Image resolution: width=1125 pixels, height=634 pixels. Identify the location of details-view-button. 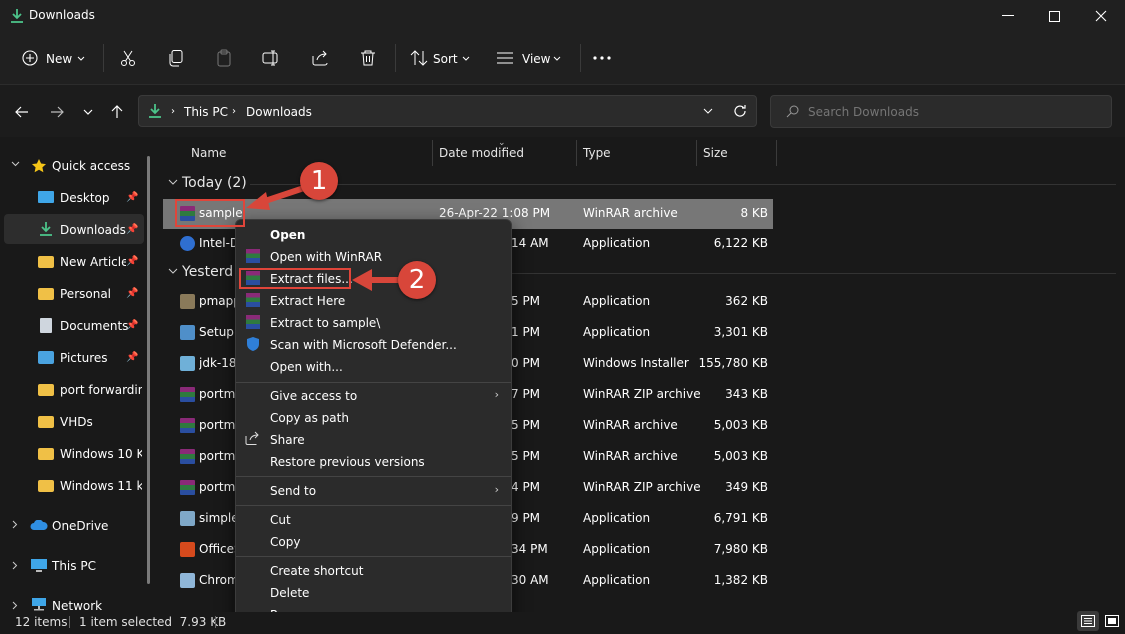
(1088, 621).